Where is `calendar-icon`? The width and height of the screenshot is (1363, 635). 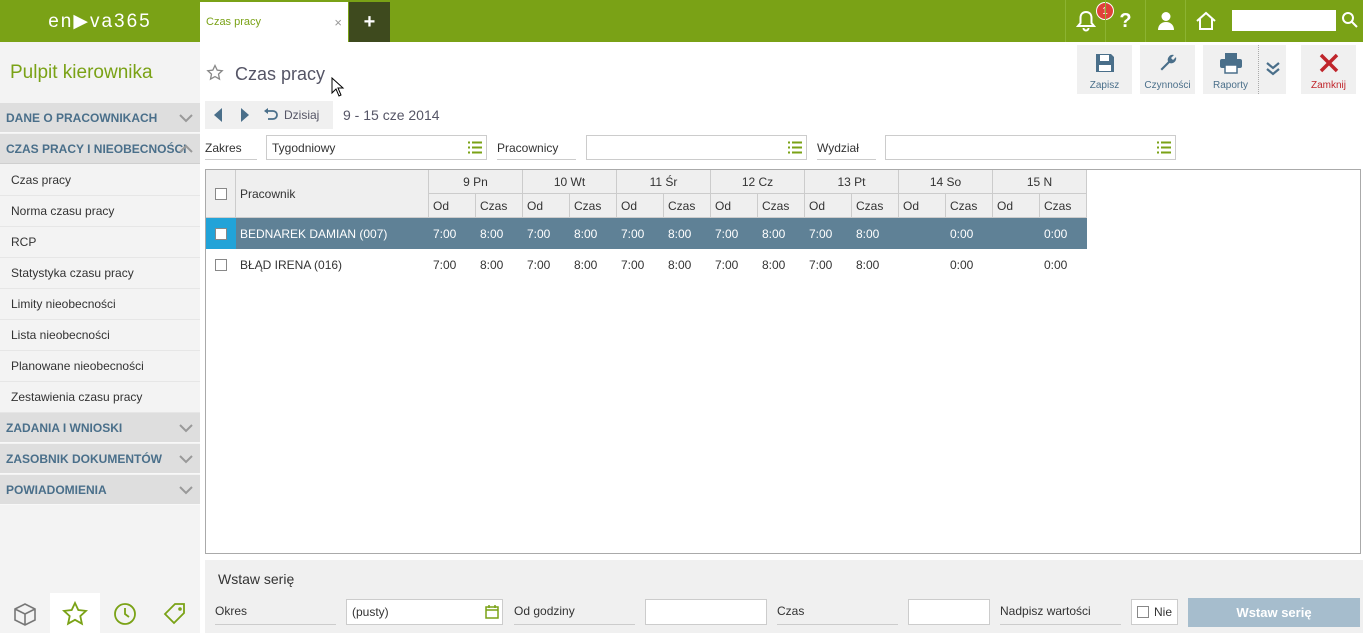 calendar-icon is located at coordinates (492, 612).